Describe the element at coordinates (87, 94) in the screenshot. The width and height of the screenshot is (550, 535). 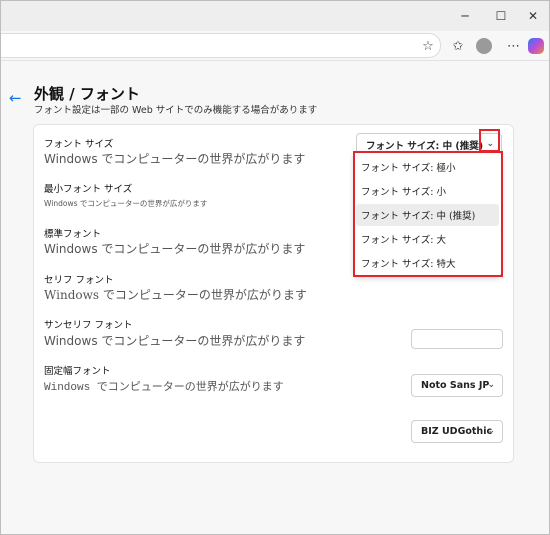
I see `page-title: 外観 / フォント` at that location.